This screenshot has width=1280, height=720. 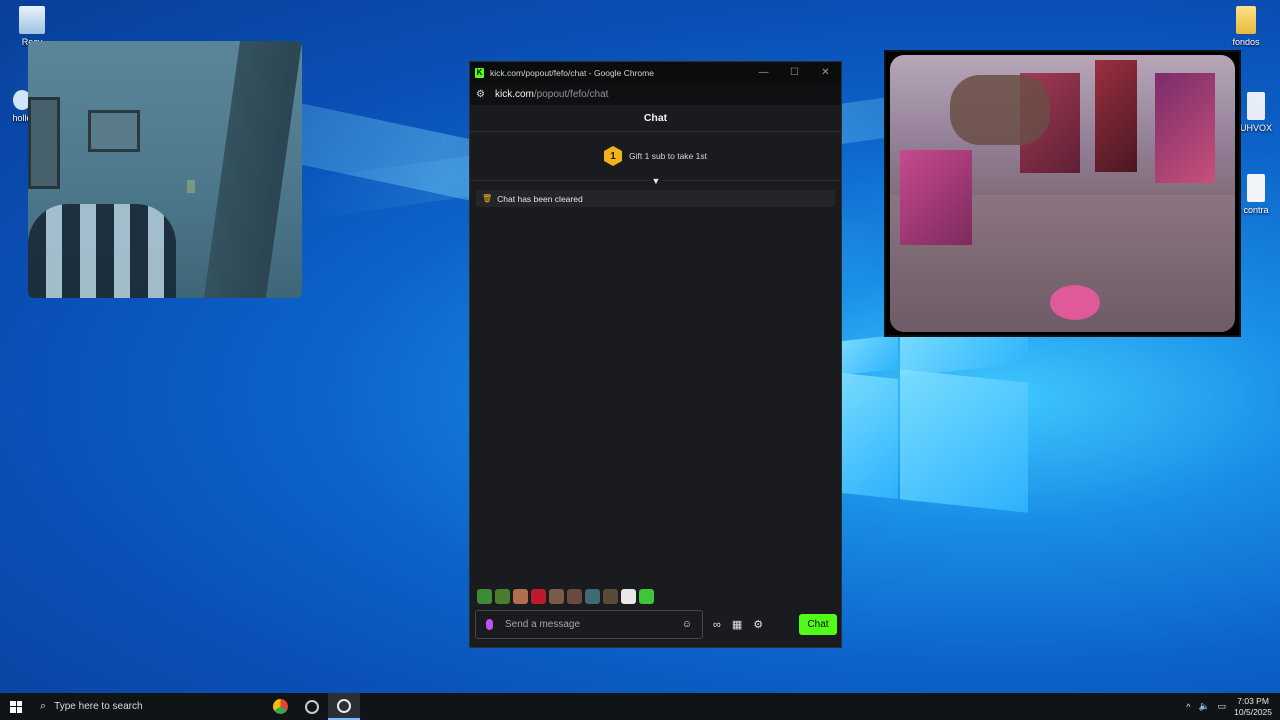 What do you see at coordinates (687, 624) in the screenshot?
I see `emoji-picker-icon: ☺` at bounding box center [687, 624].